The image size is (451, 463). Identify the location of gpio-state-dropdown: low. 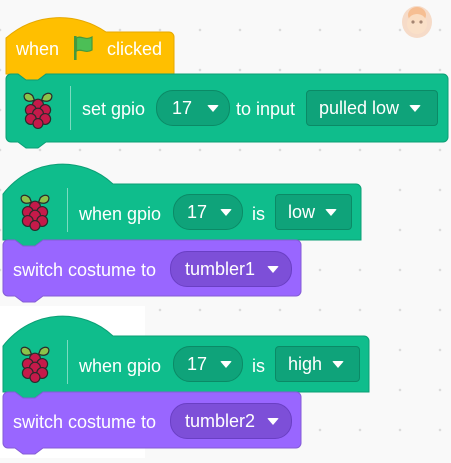
(313, 212).